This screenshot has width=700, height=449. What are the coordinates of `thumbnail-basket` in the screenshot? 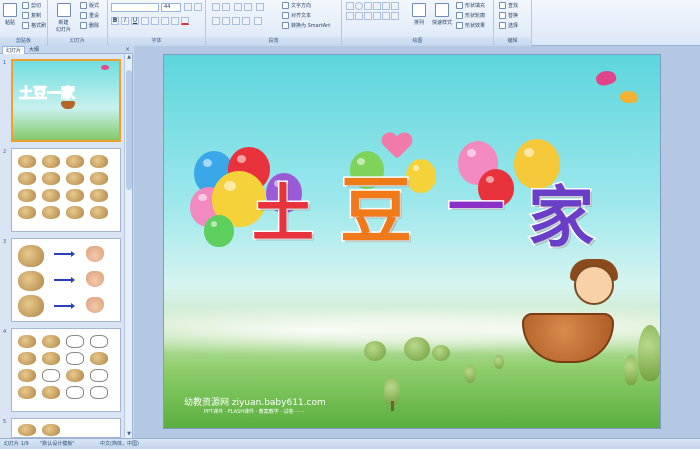 It's located at (68, 105).